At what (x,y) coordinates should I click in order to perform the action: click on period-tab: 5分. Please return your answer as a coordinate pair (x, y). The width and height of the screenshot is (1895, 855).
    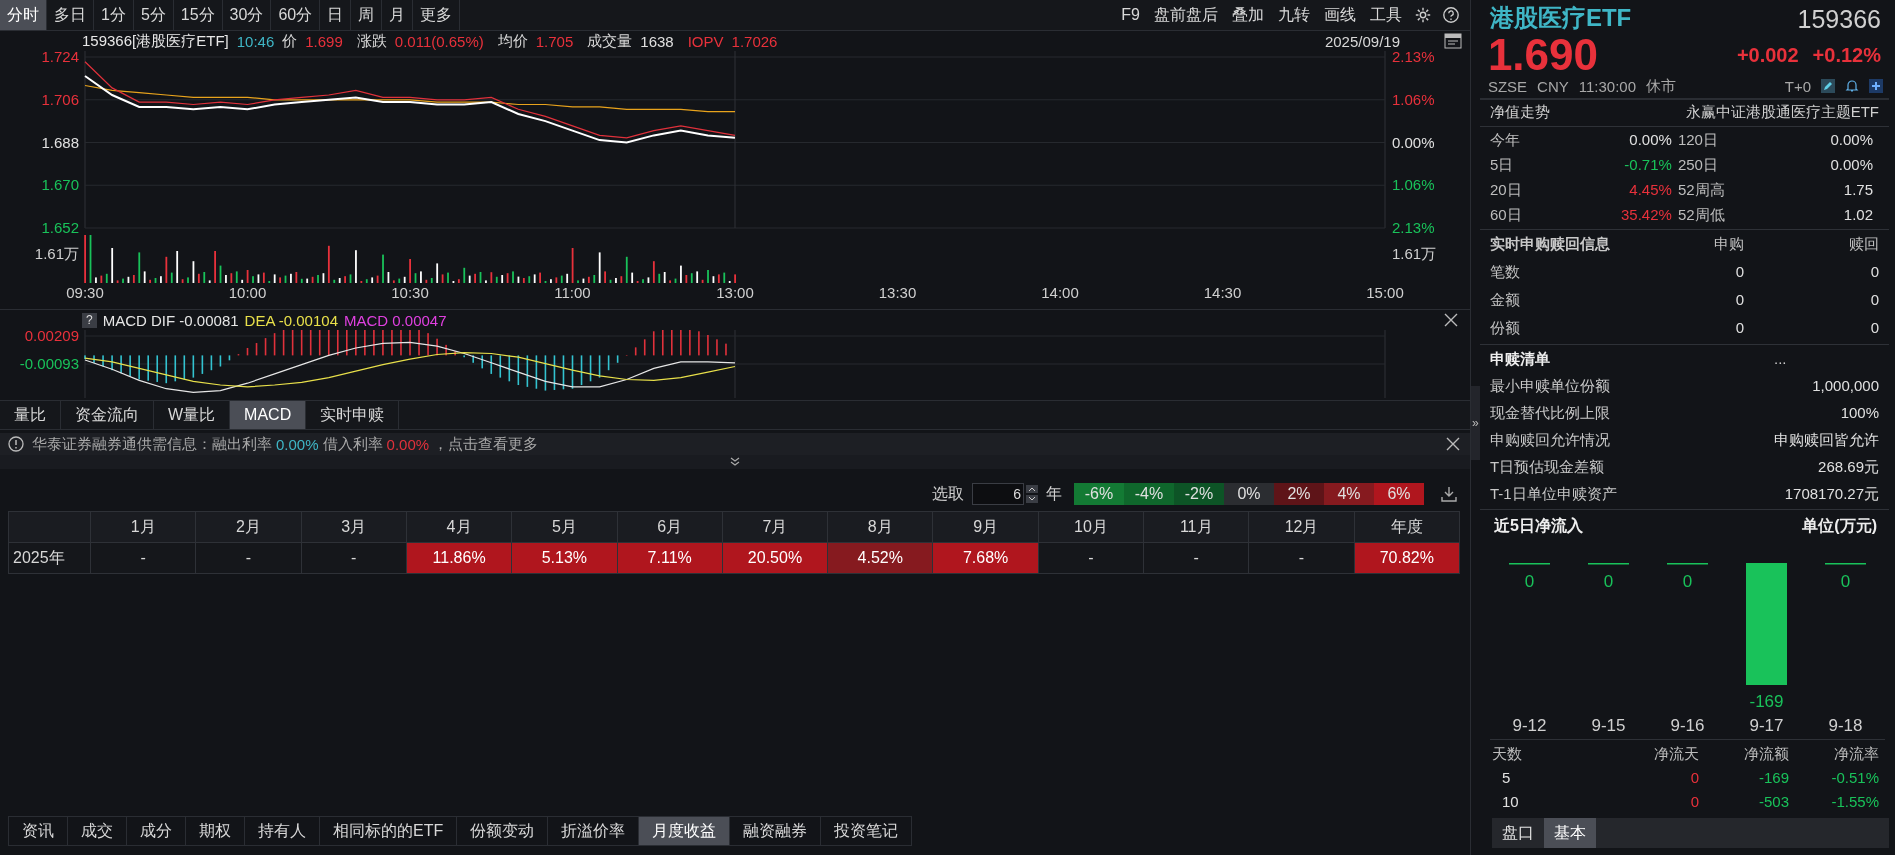
    Looking at the image, I should click on (153, 15).